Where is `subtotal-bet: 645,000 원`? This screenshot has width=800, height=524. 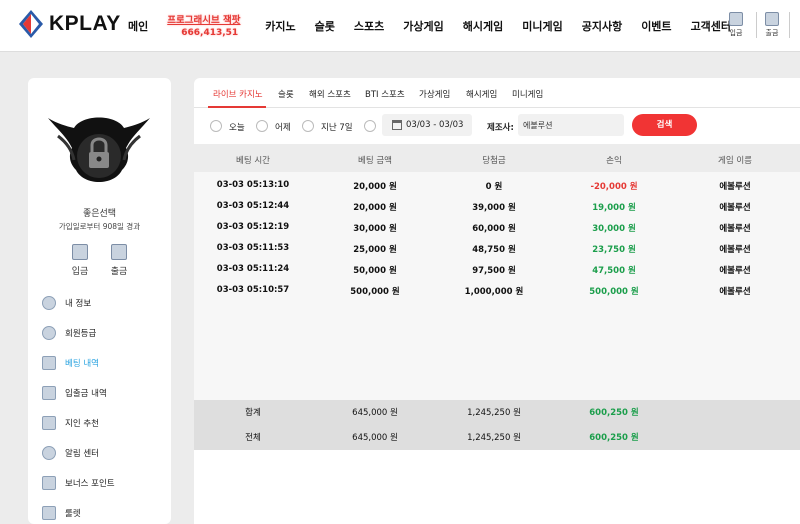
subtotal-bet: 645,000 원 is located at coordinates (375, 413).